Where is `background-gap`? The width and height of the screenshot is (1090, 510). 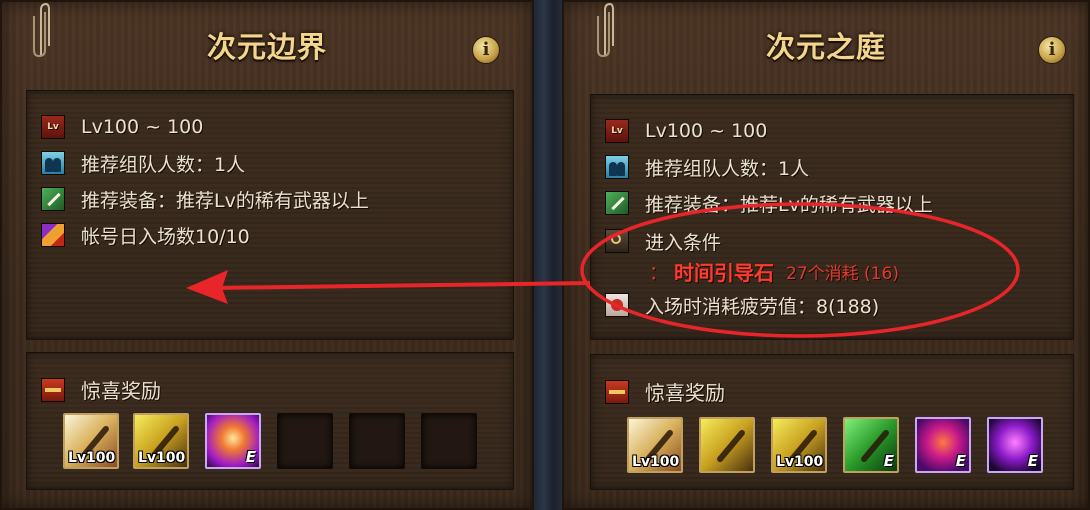 background-gap is located at coordinates (547, 255).